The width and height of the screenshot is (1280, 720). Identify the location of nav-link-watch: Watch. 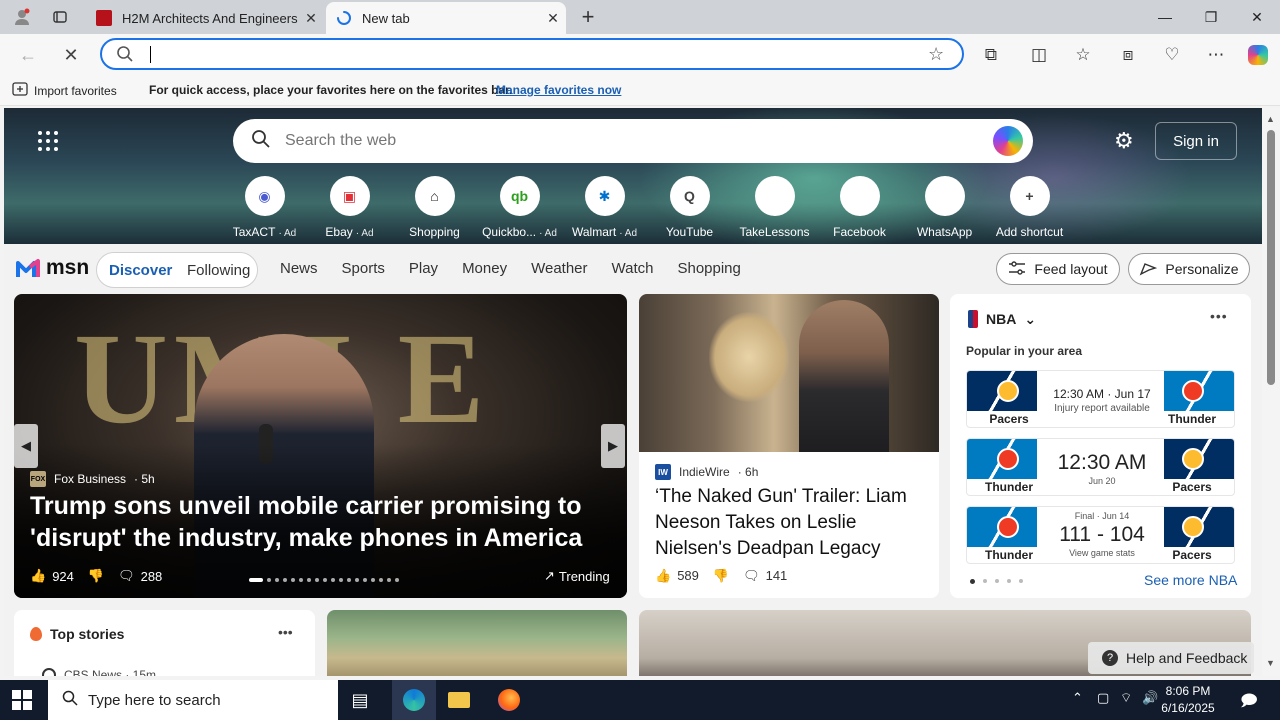
(633, 268).